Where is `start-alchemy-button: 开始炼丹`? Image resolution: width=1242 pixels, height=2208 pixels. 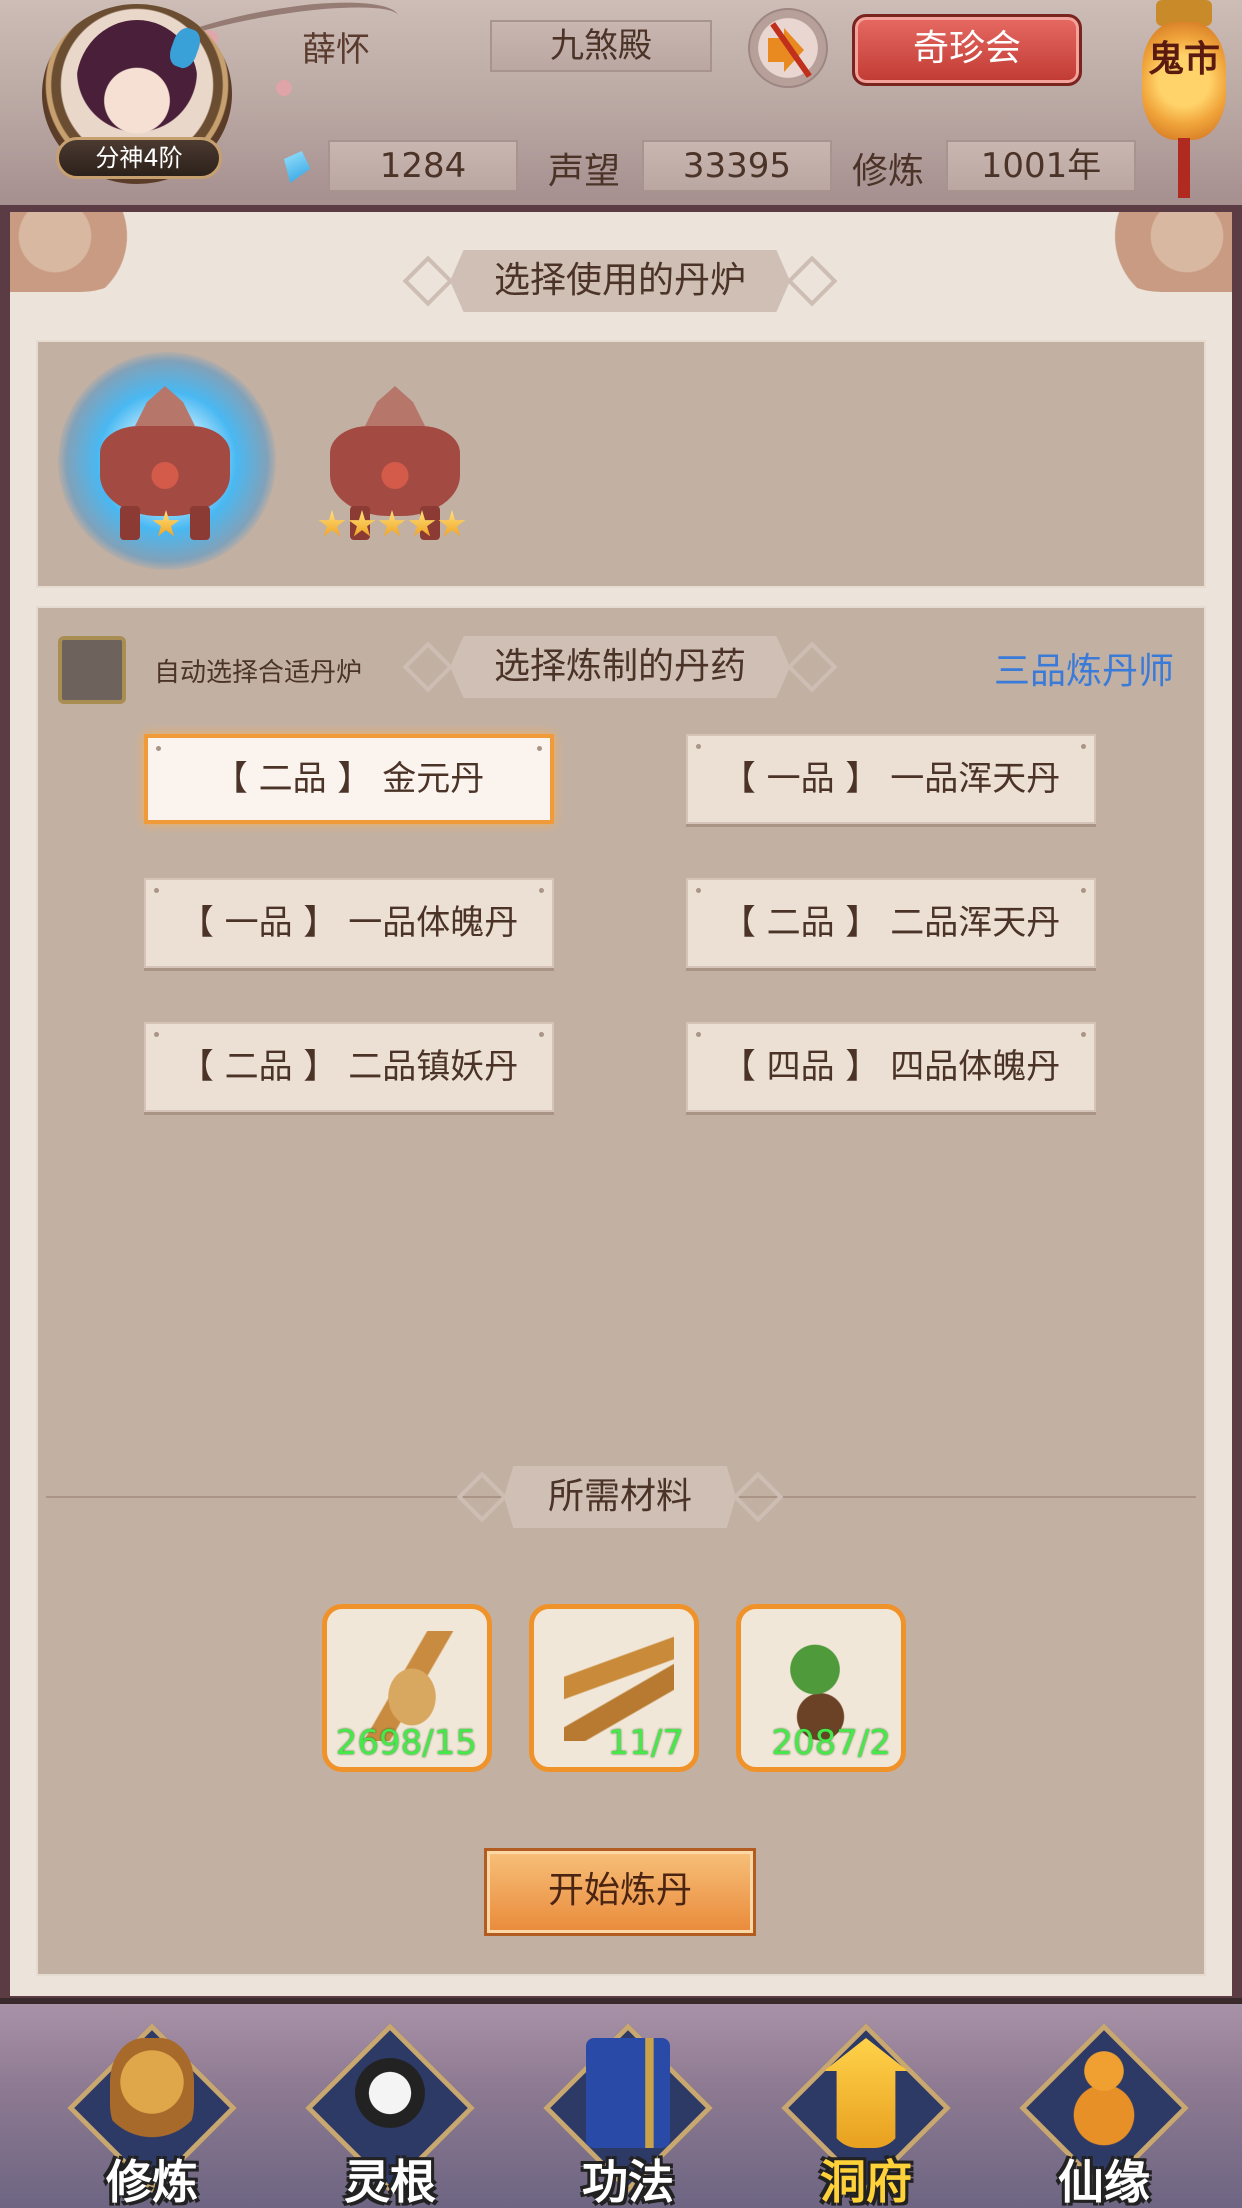
start-alchemy-button: 开始炼丹 is located at coordinates (620, 1892).